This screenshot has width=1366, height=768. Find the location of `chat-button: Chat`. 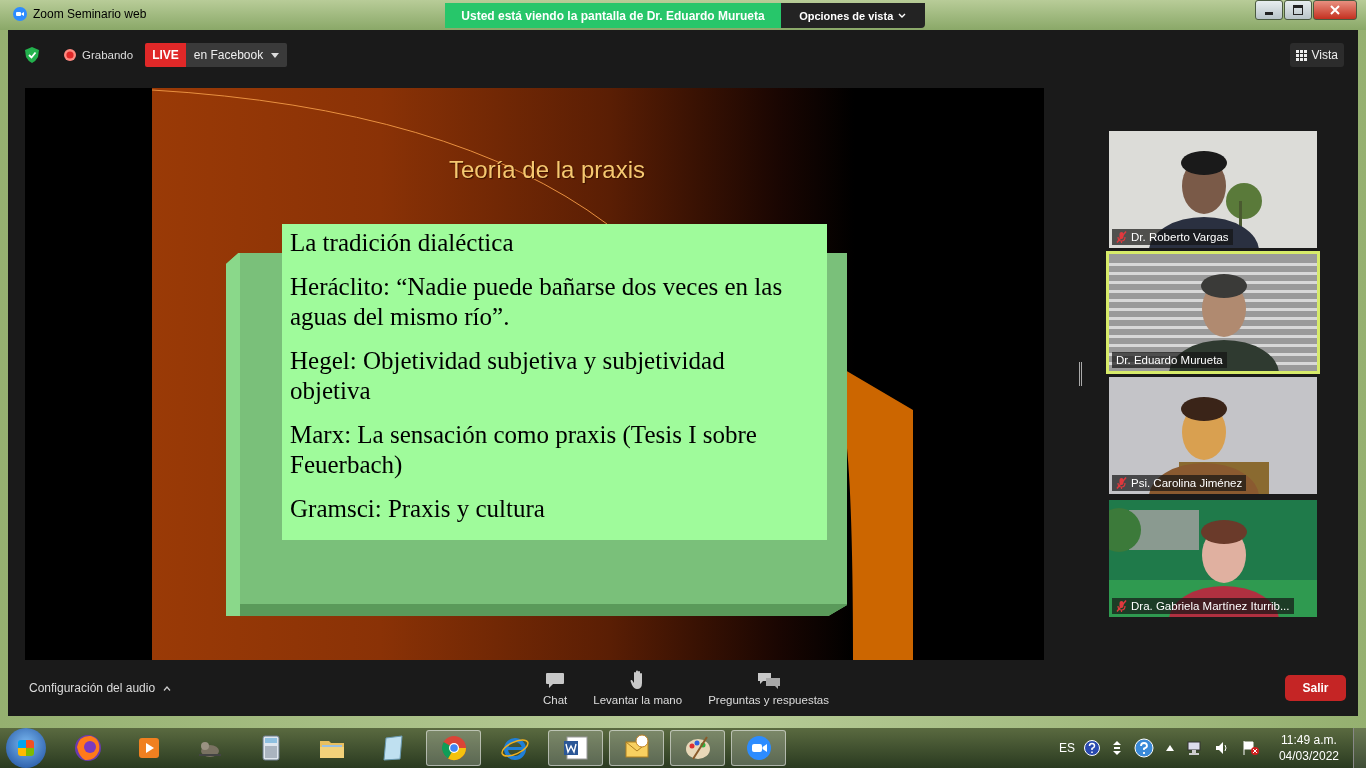

chat-button: Chat is located at coordinates (555, 689).